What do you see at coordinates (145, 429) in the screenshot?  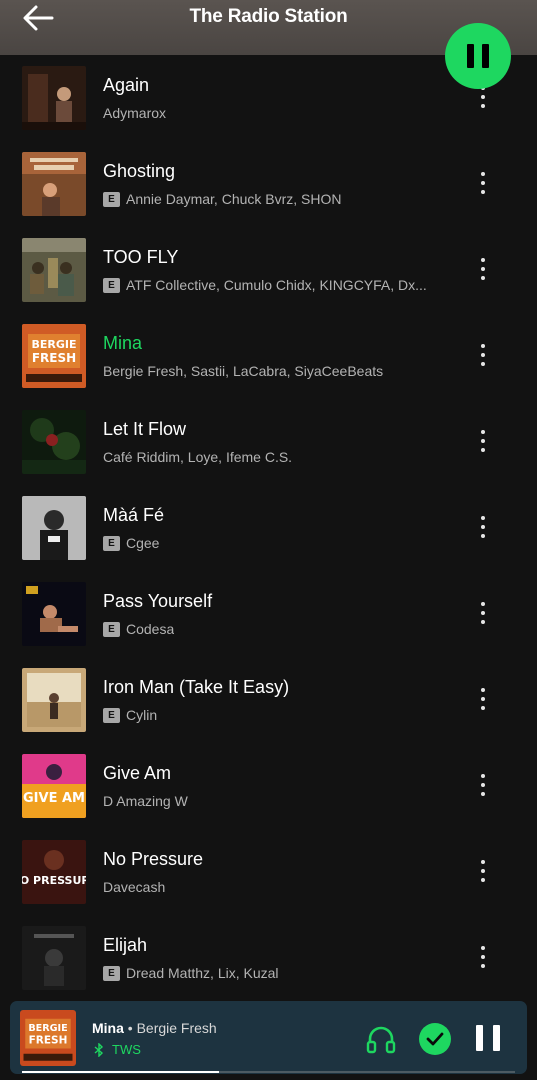 I see `track-title: Let It Flow` at bounding box center [145, 429].